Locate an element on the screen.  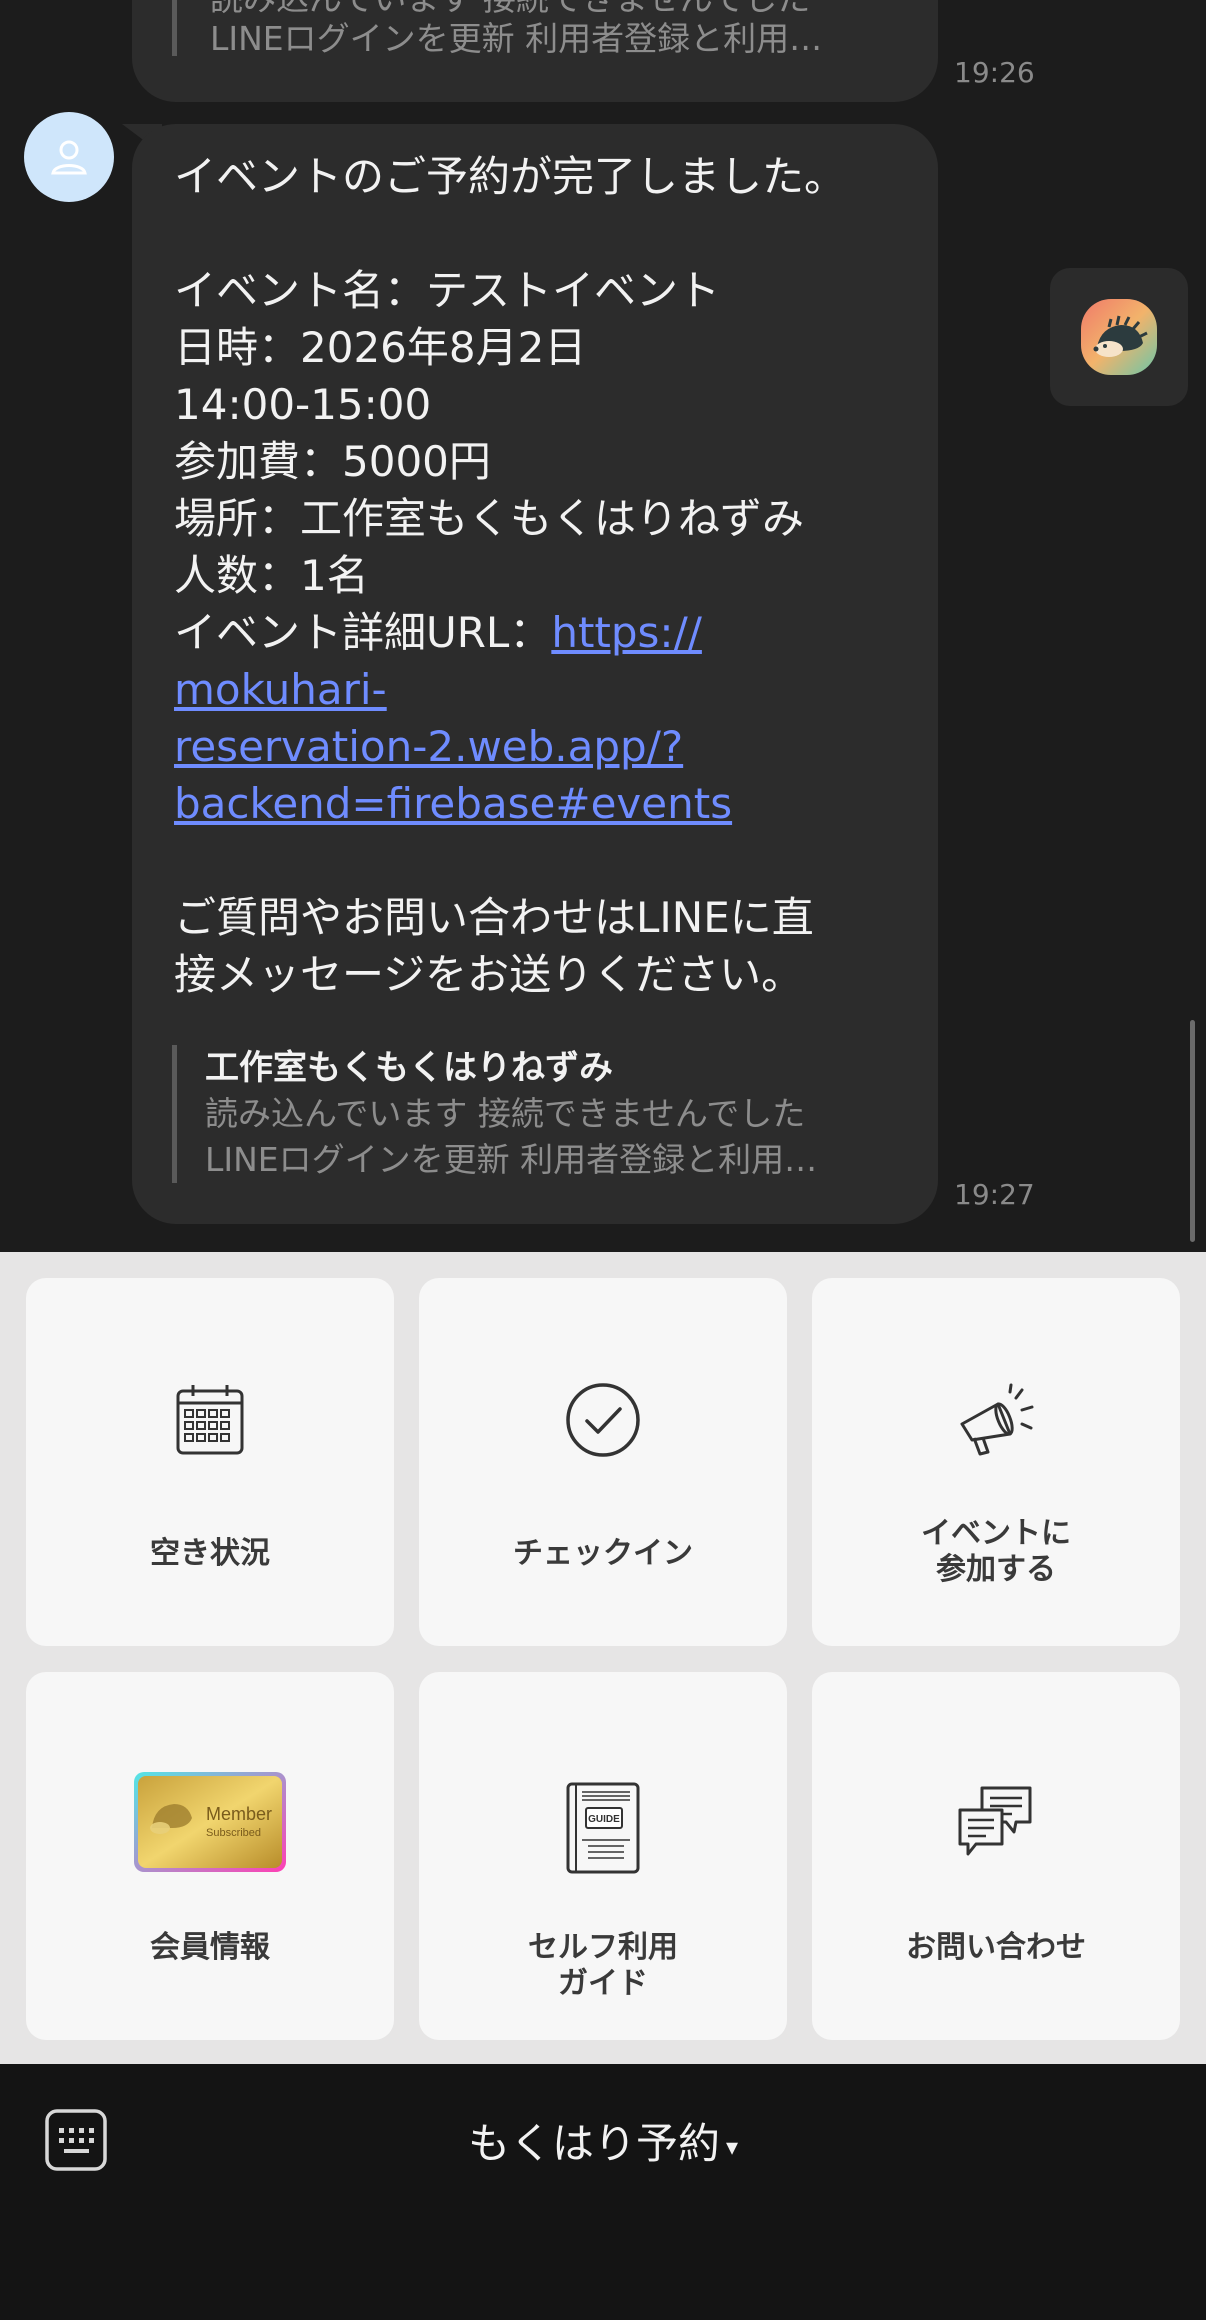
chevron-down-icon: ▾ is located at coordinates (732, 2146).